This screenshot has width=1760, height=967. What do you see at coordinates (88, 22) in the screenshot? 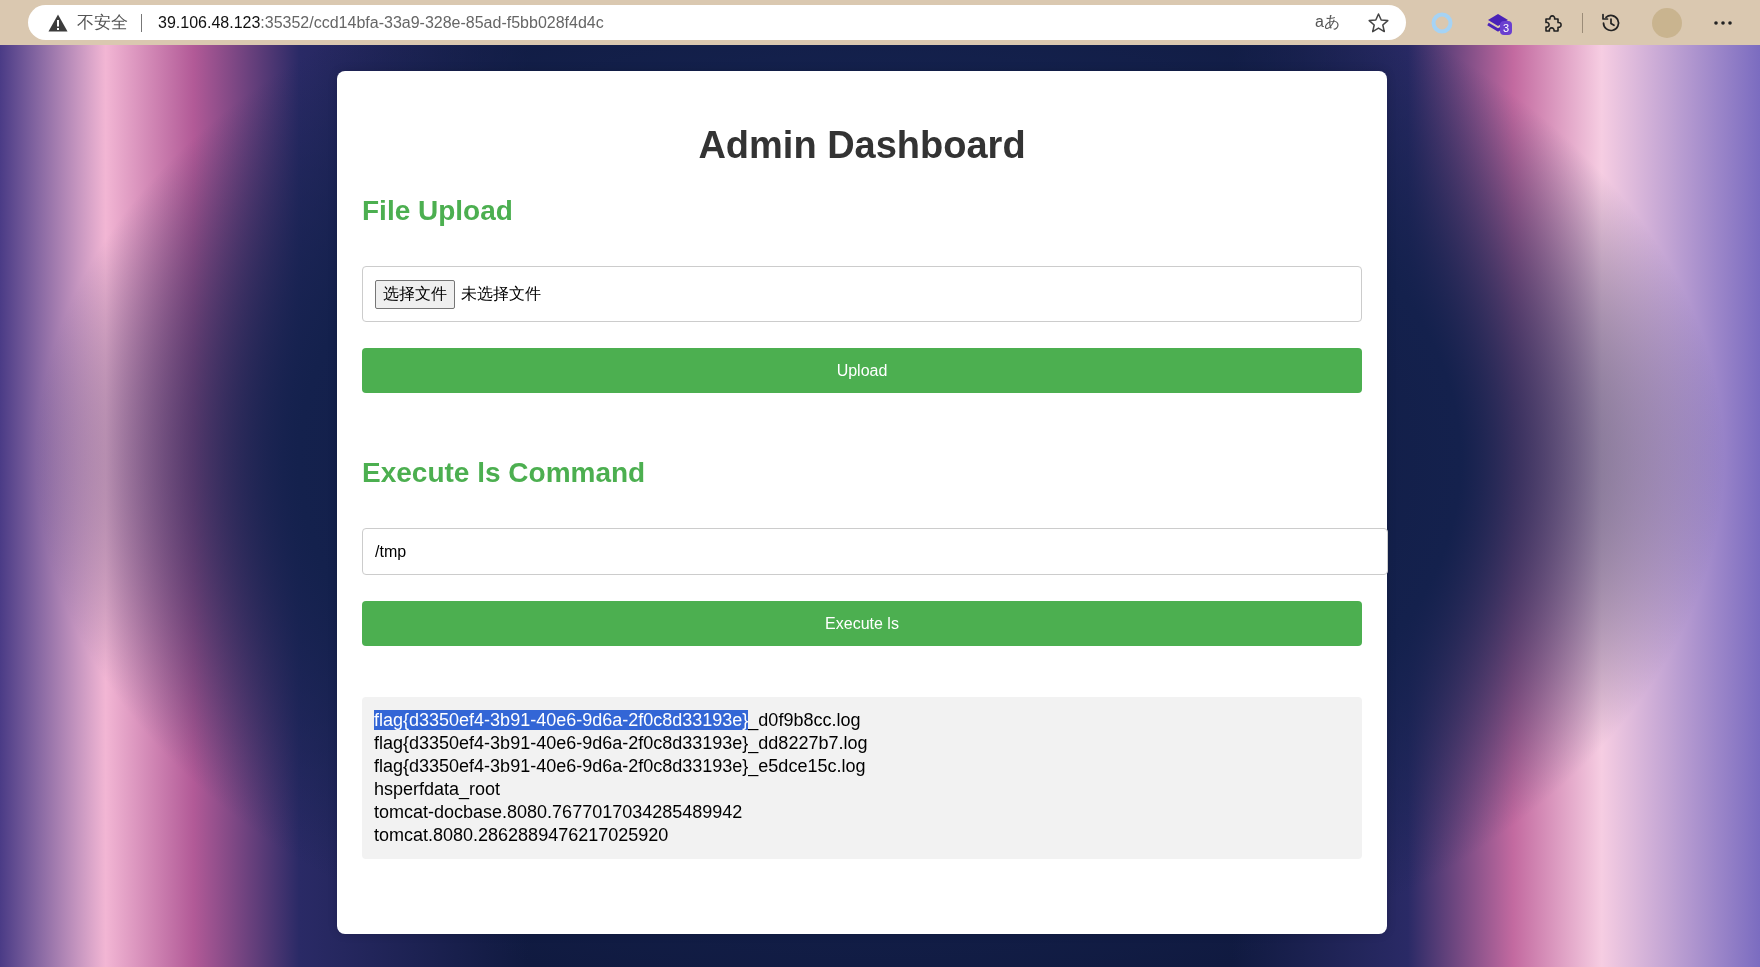
I see `site-info-button: 不安全` at bounding box center [88, 22].